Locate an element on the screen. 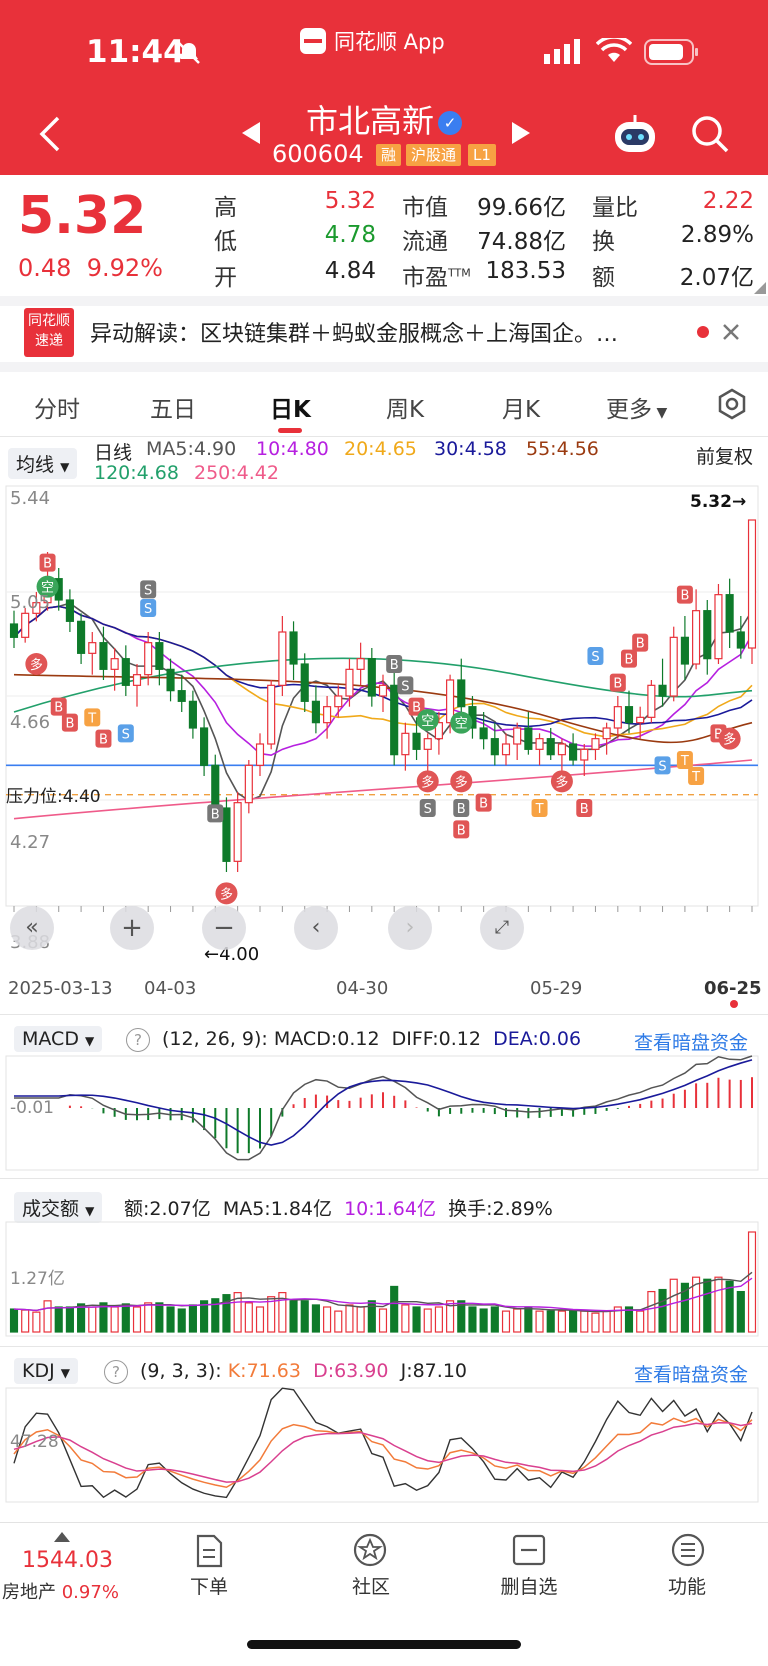 Image resolution: width=768 pixels, height=1666 pixels. volume-selector: 成交额 ▼ is located at coordinates (58, 1207).